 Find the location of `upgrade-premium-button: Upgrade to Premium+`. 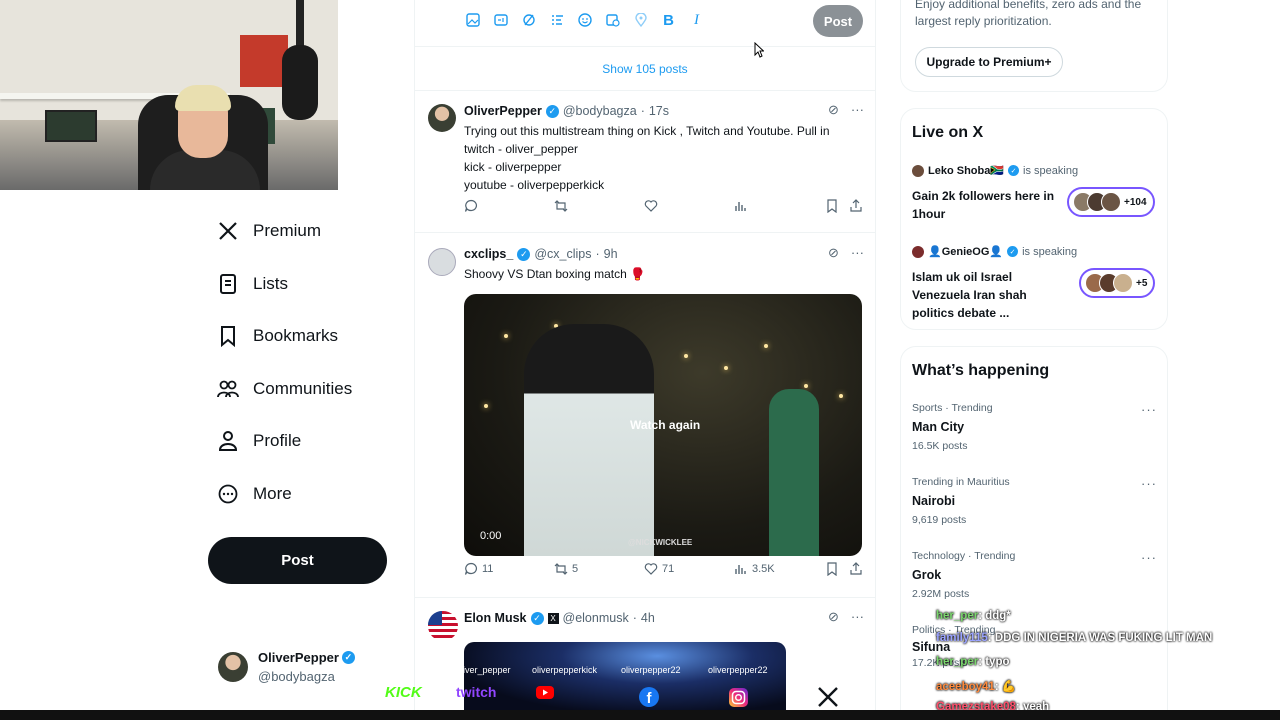

upgrade-premium-button: Upgrade to Premium+ is located at coordinates (989, 62).